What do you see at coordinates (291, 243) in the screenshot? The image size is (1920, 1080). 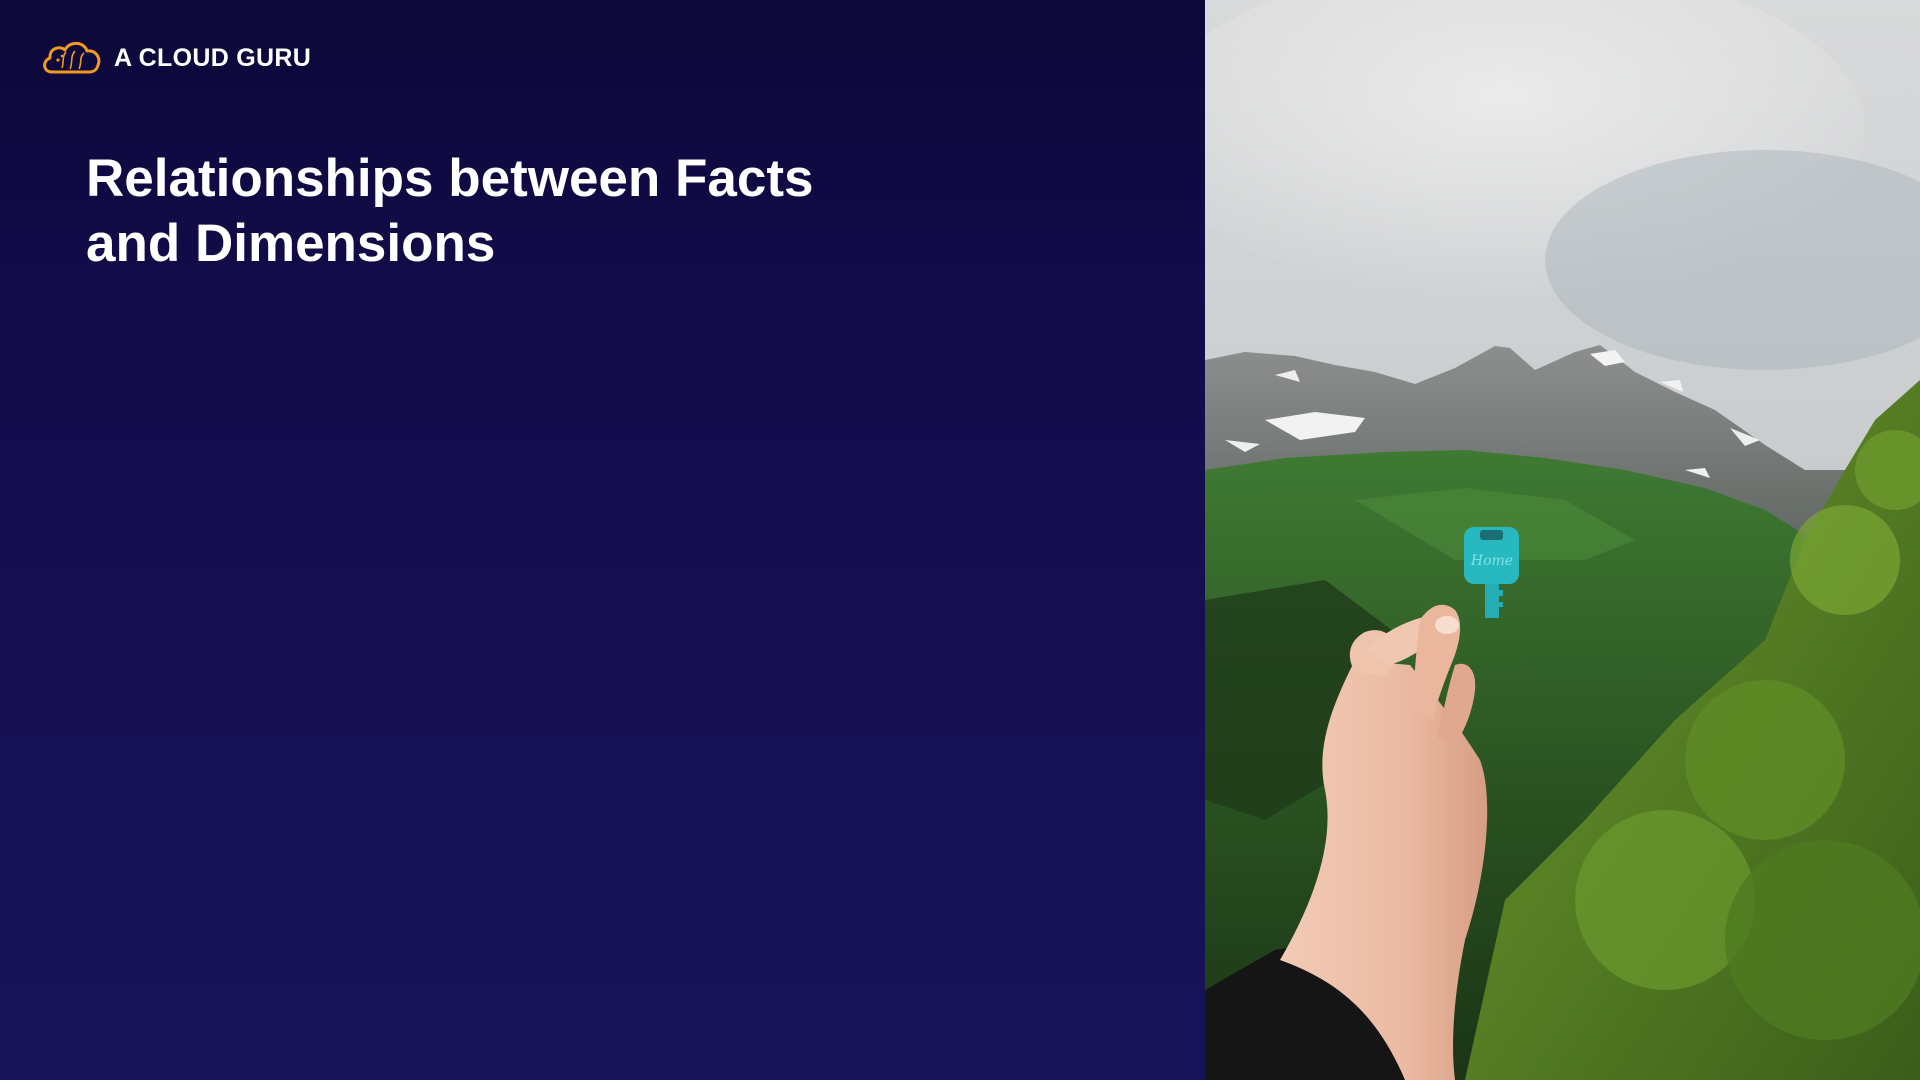 I see `slide-title-line-2: and Dimensions` at bounding box center [291, 243].